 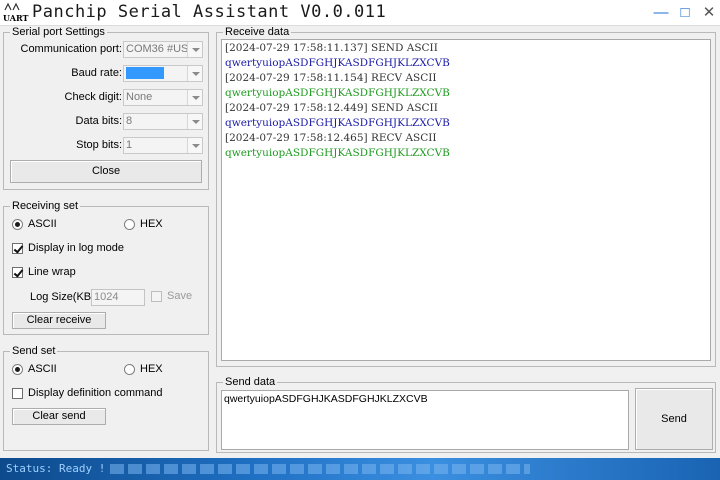 What do you see at coordinates (661, 13) in the screenshot?
I see `minimize-icon: —` at bounding box center [661, 13].